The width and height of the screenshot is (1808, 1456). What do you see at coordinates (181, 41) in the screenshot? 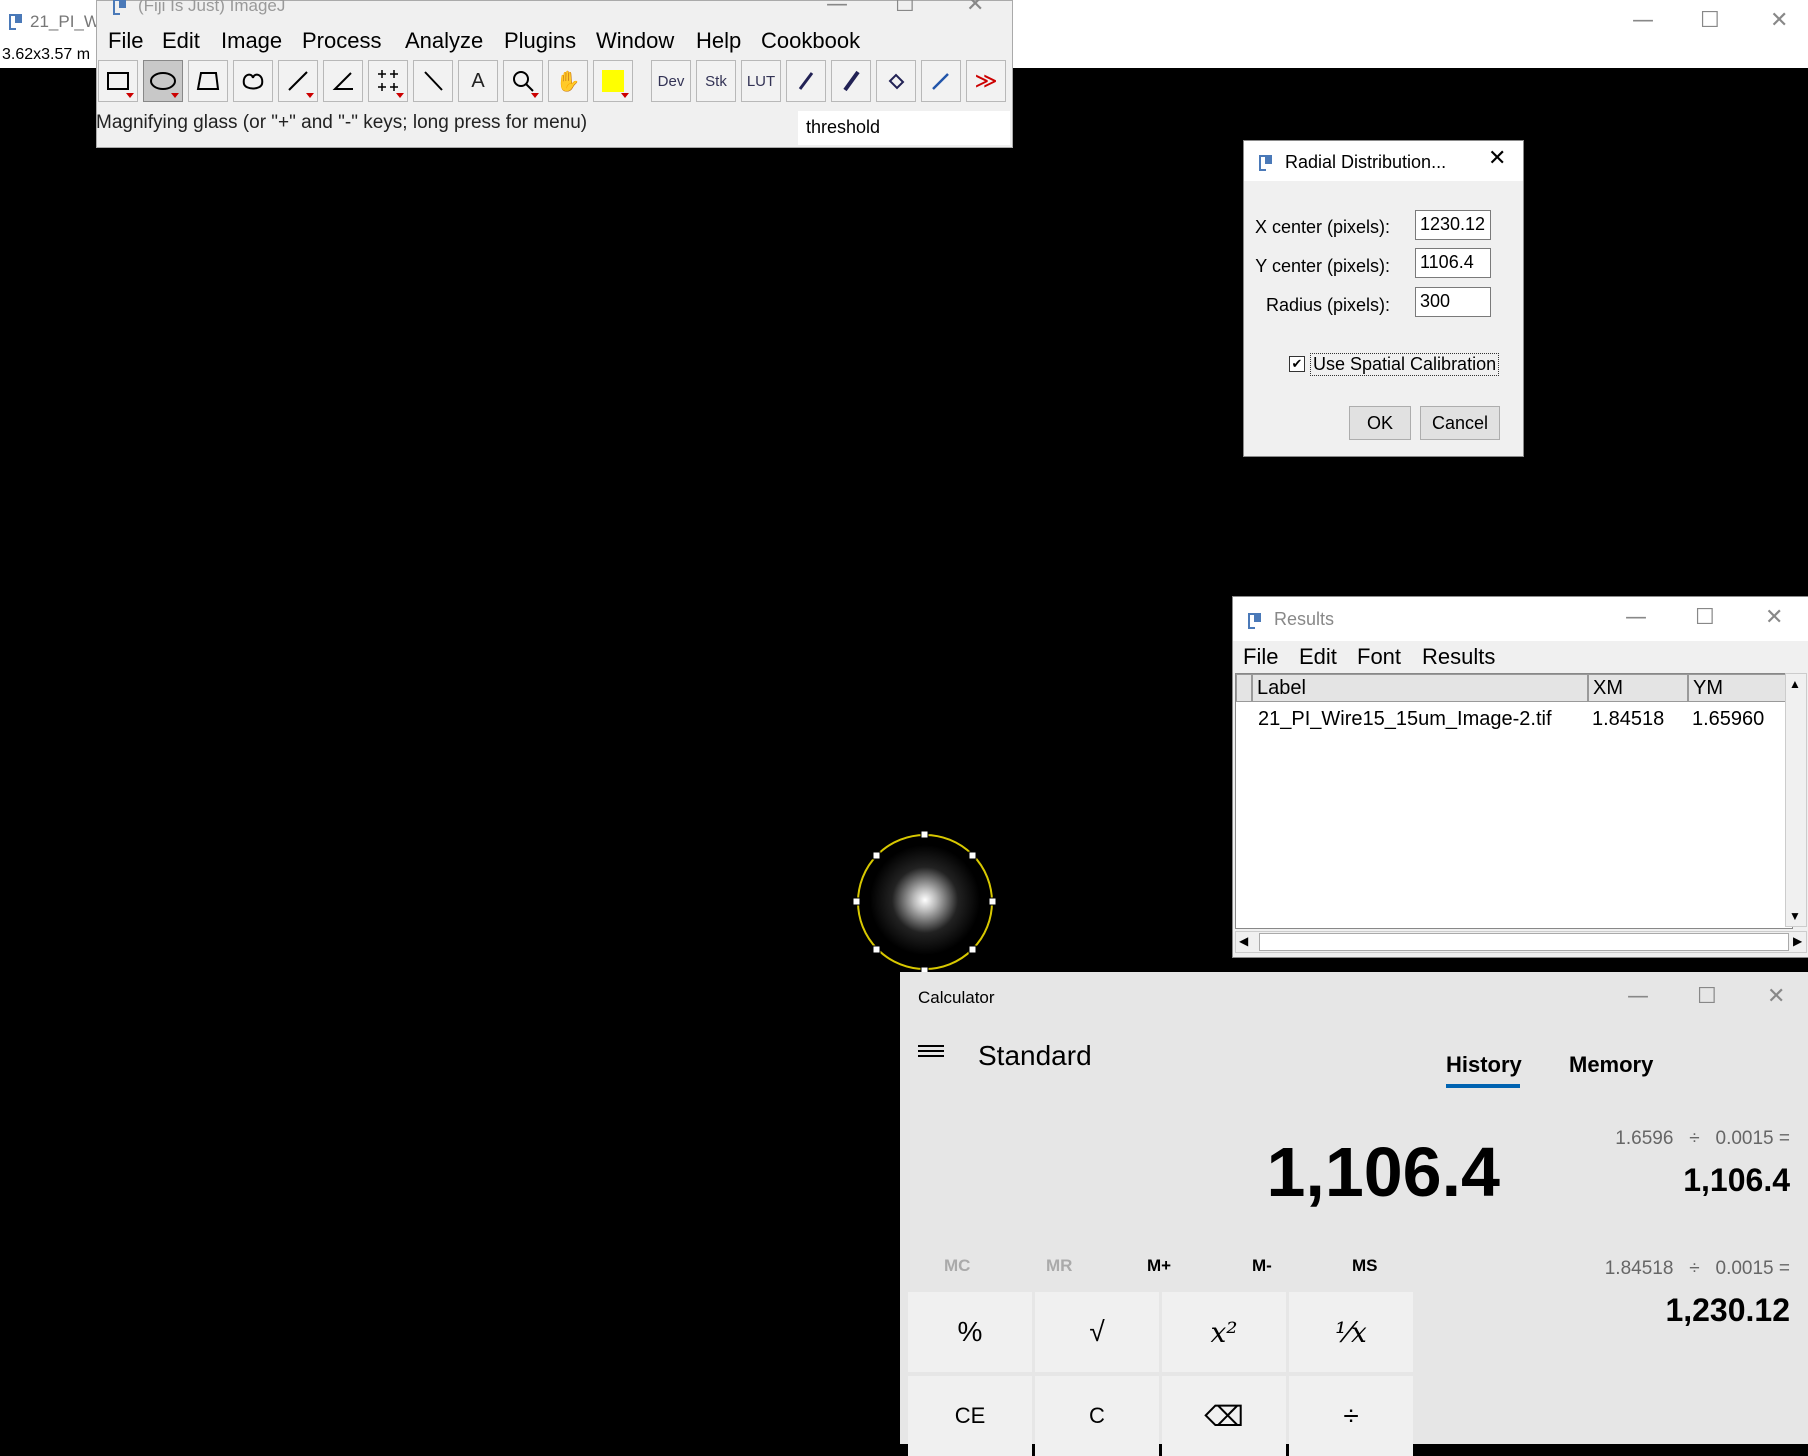
I see `menu-edit: Edit` at bounding box center [181, 41].